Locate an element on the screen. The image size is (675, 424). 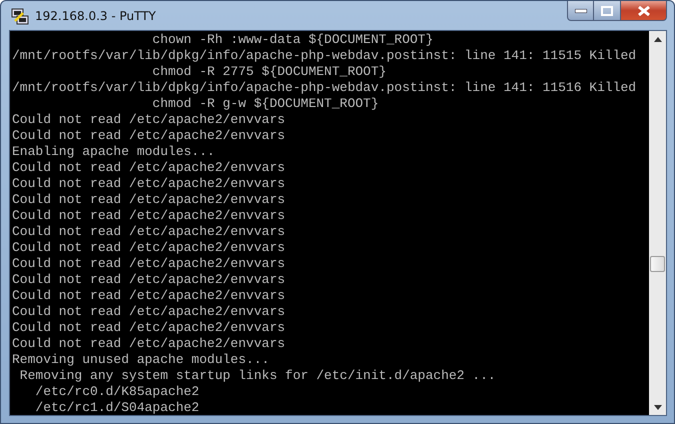
minimize-button is located at coordinates (580, 11).